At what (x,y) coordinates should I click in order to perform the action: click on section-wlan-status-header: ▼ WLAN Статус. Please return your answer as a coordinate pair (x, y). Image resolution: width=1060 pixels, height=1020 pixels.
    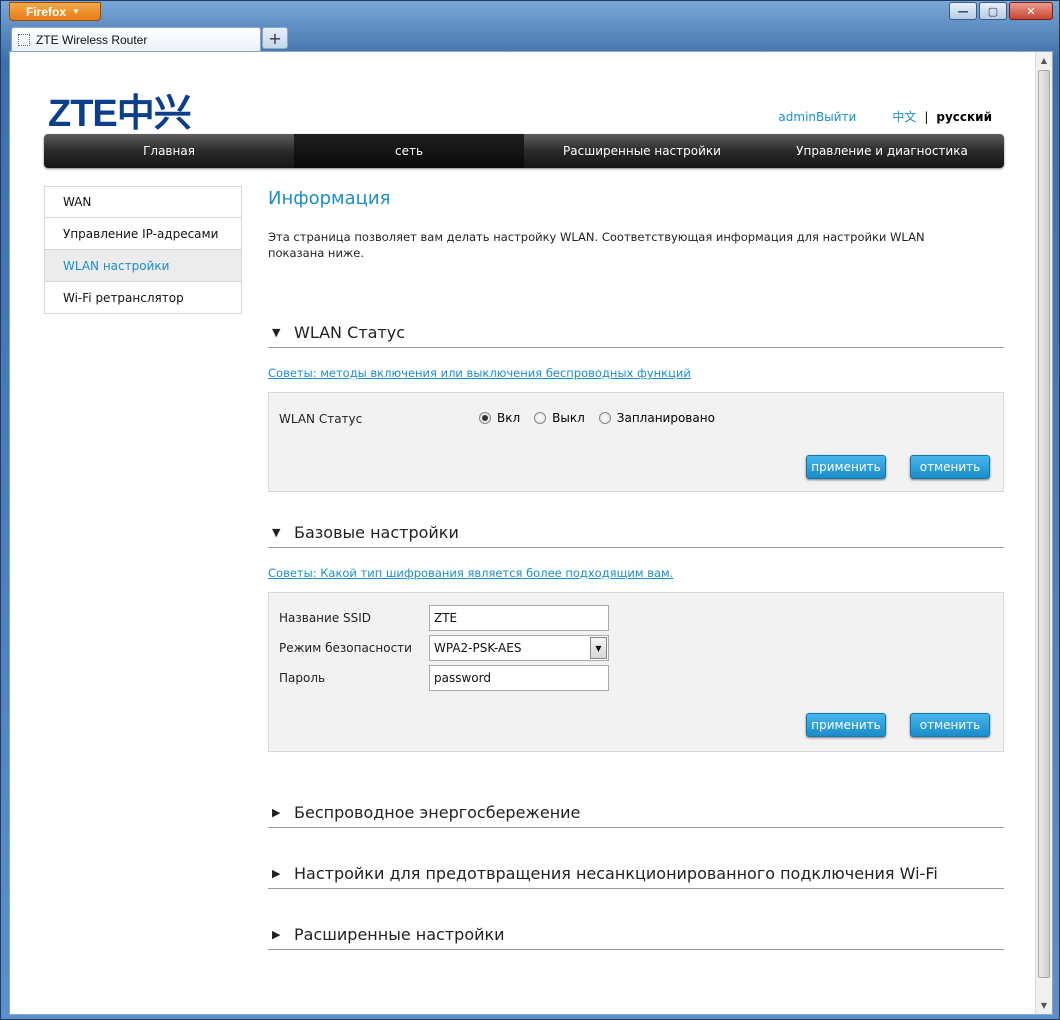
    Looking at the image, I should click on (636, 333).